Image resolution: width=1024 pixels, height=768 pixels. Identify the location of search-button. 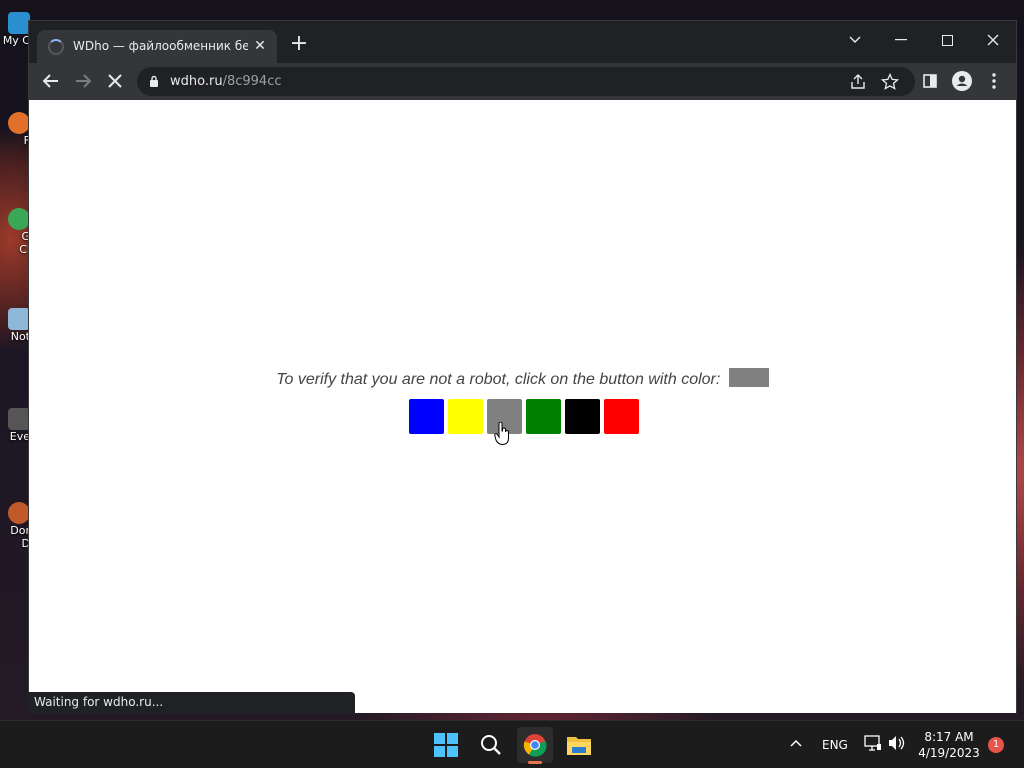
(491, 745).